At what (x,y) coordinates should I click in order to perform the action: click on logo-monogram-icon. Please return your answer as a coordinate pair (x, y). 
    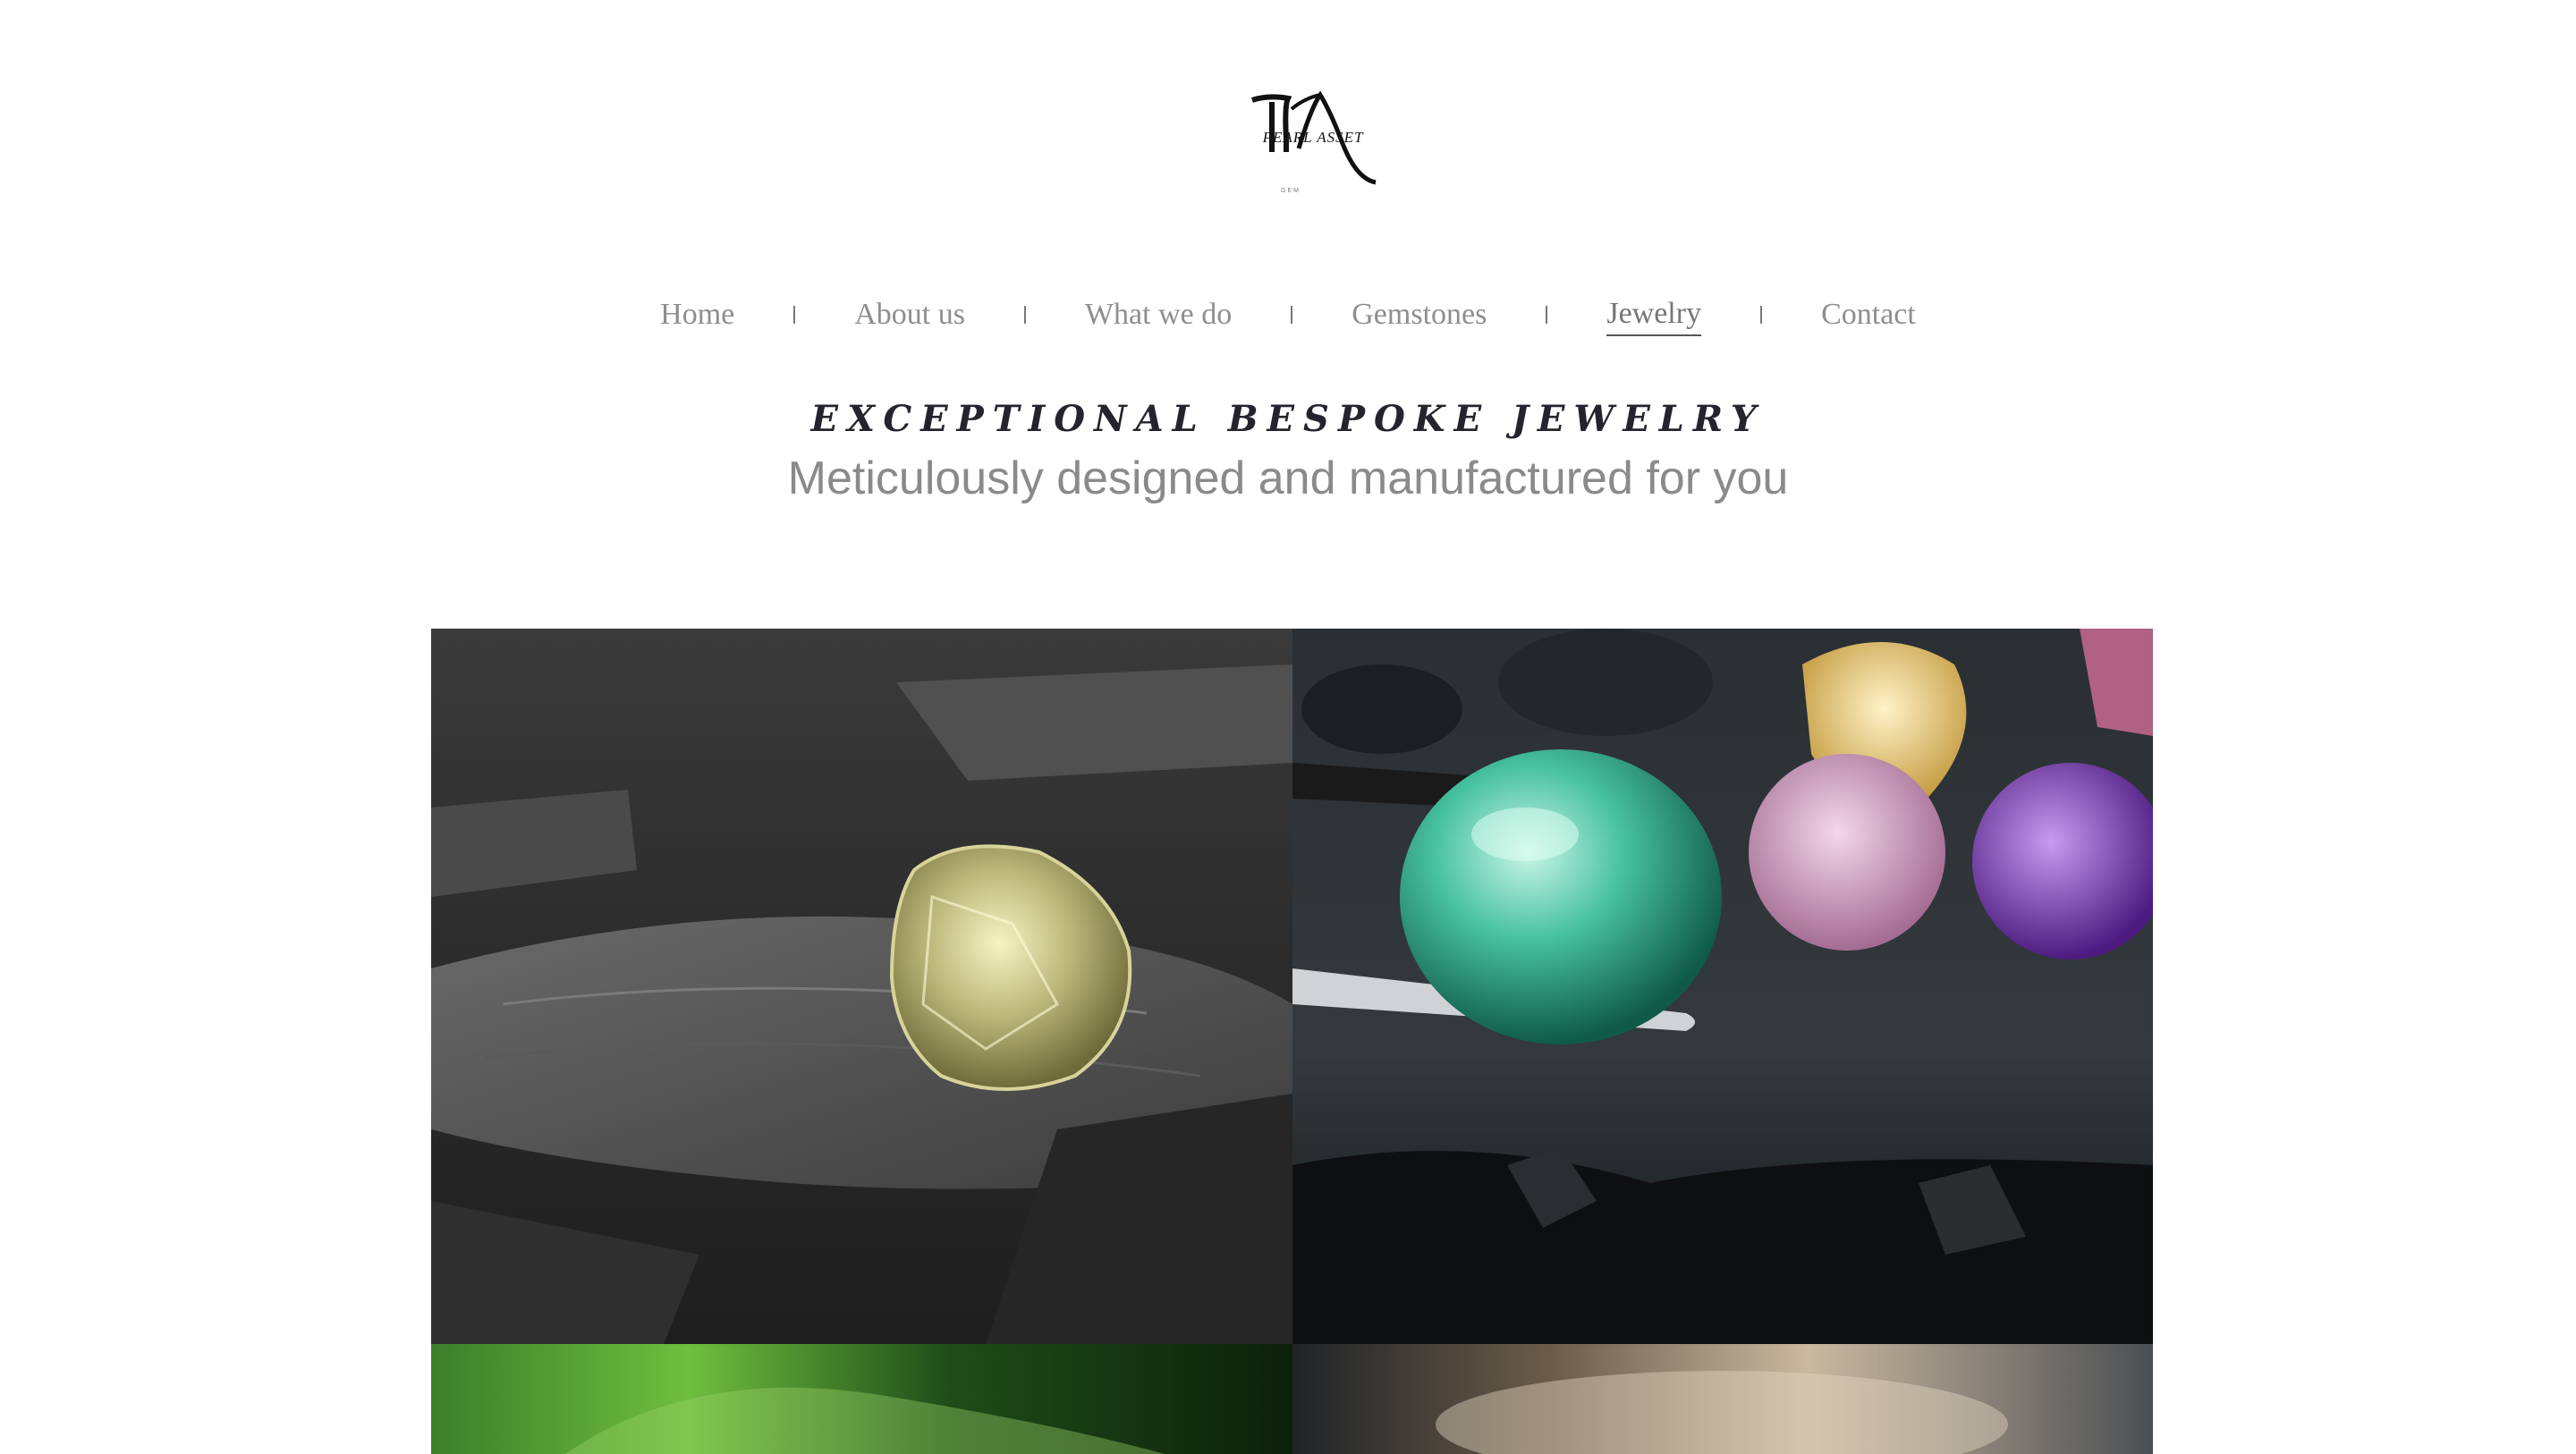
    Looking at the image, I should click on (1314, 137).